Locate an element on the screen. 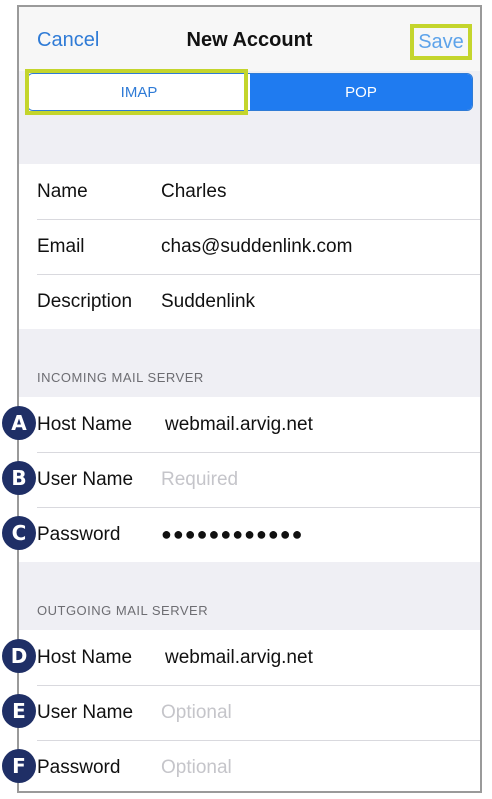  callout-e-badge: E is located at coordinates (19, 711).